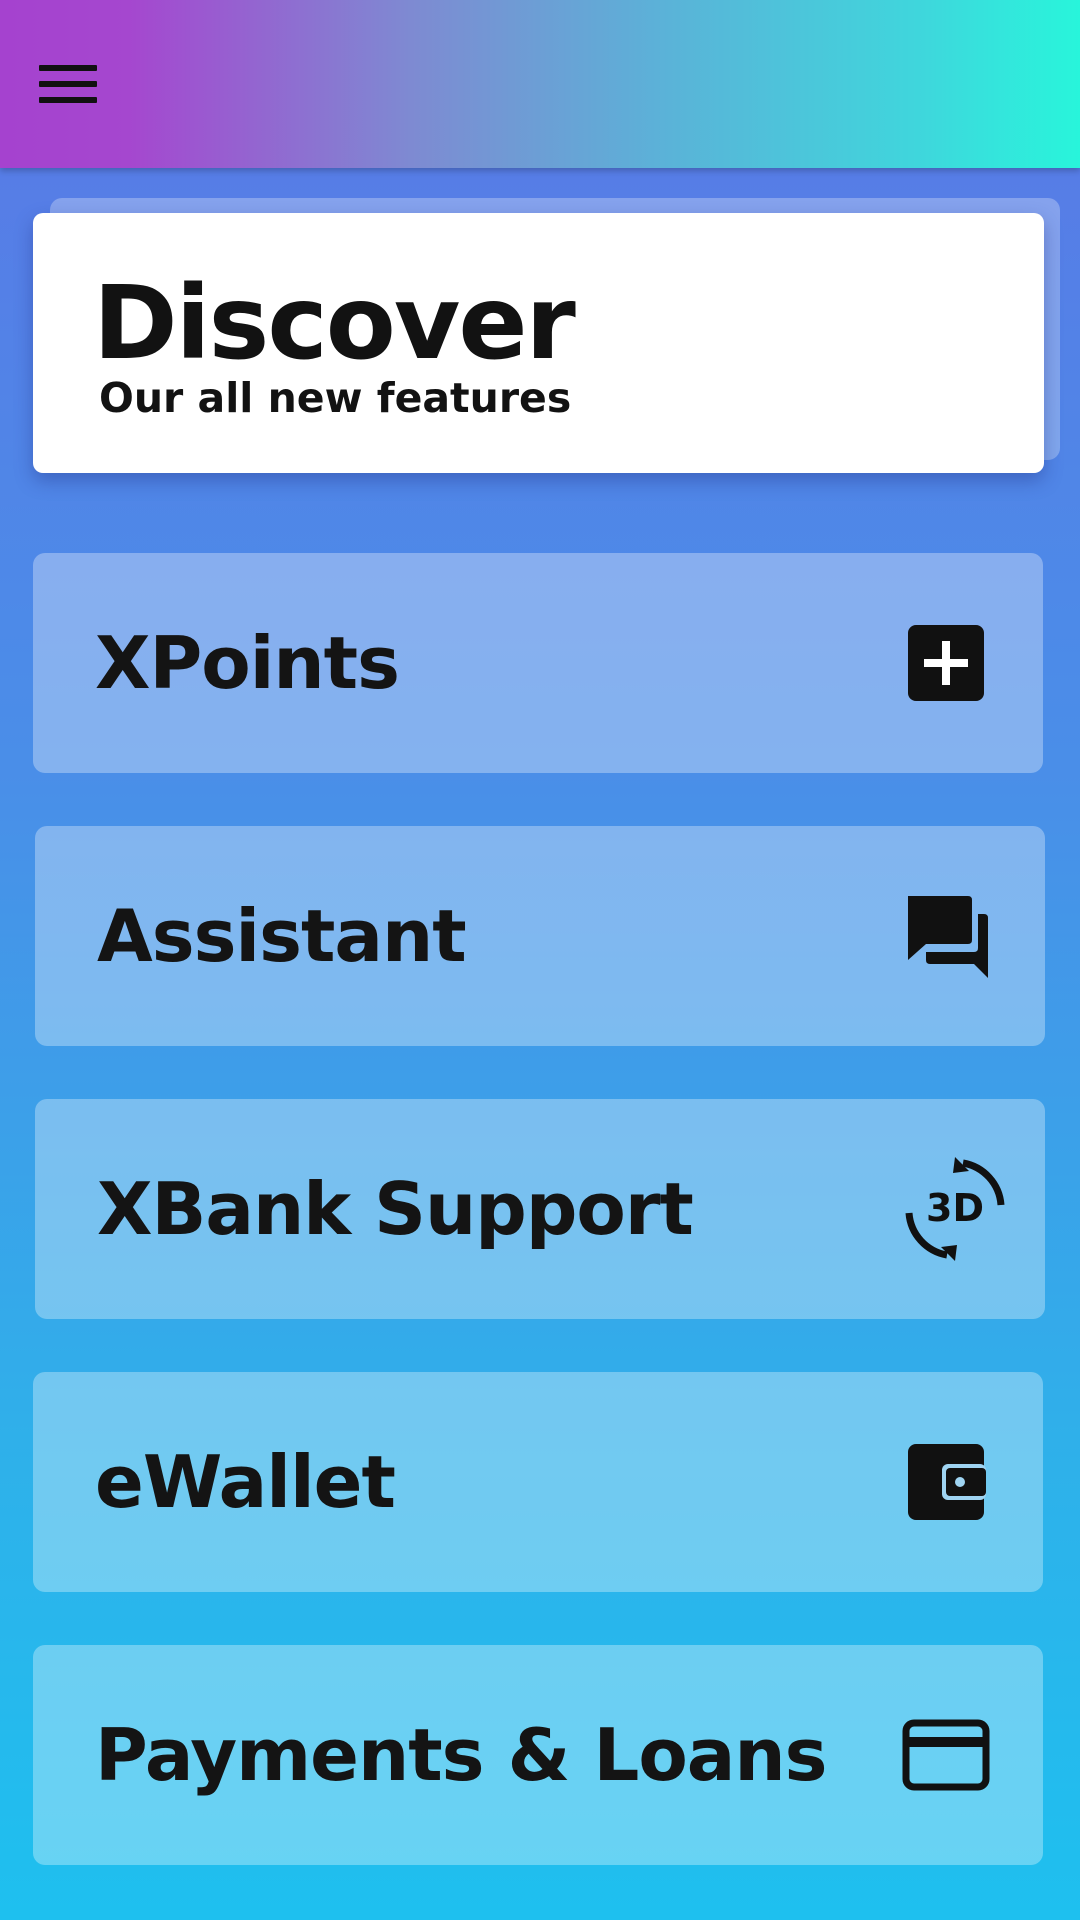  I want to click on discover-banner: Discover Our all new features, so click(538, 343).